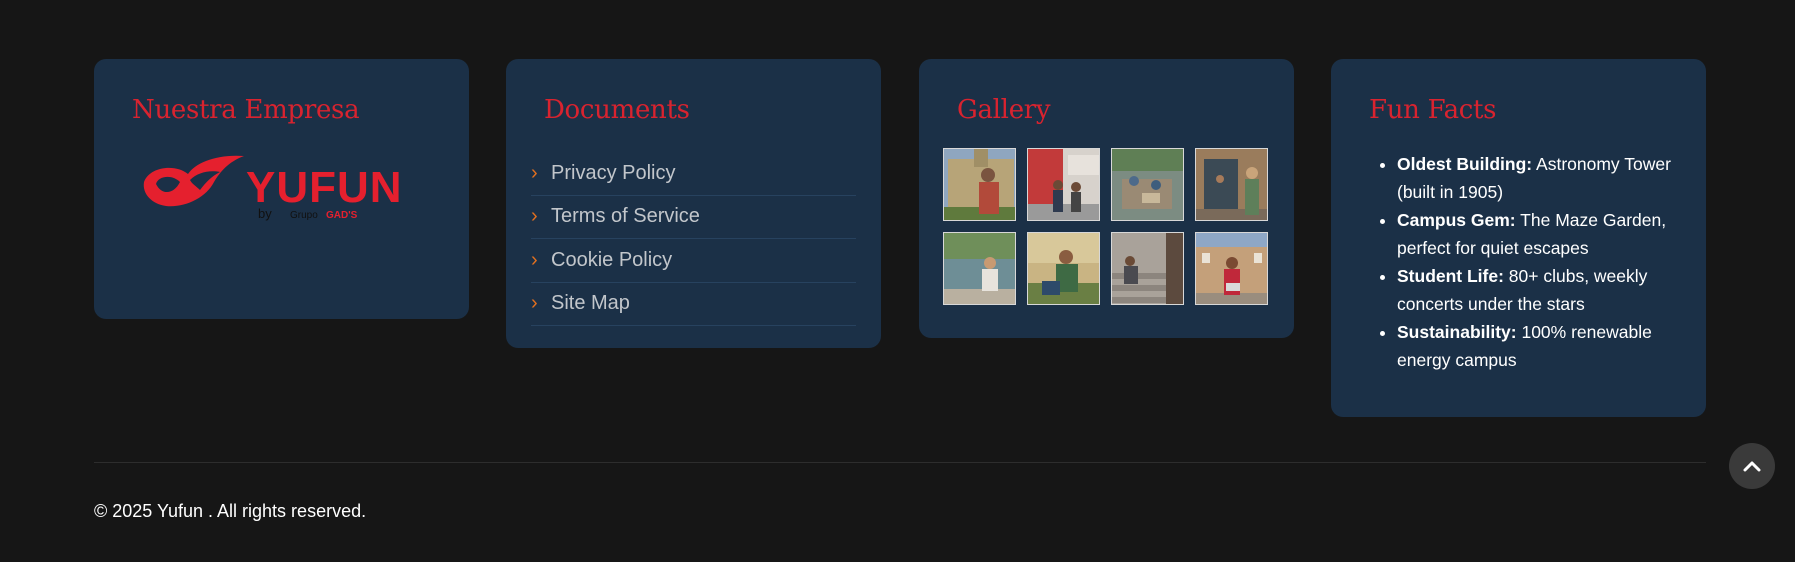 This screenshot has height=562, width=1795. I want to click on chevron-up-icon, so click(1752, 466).